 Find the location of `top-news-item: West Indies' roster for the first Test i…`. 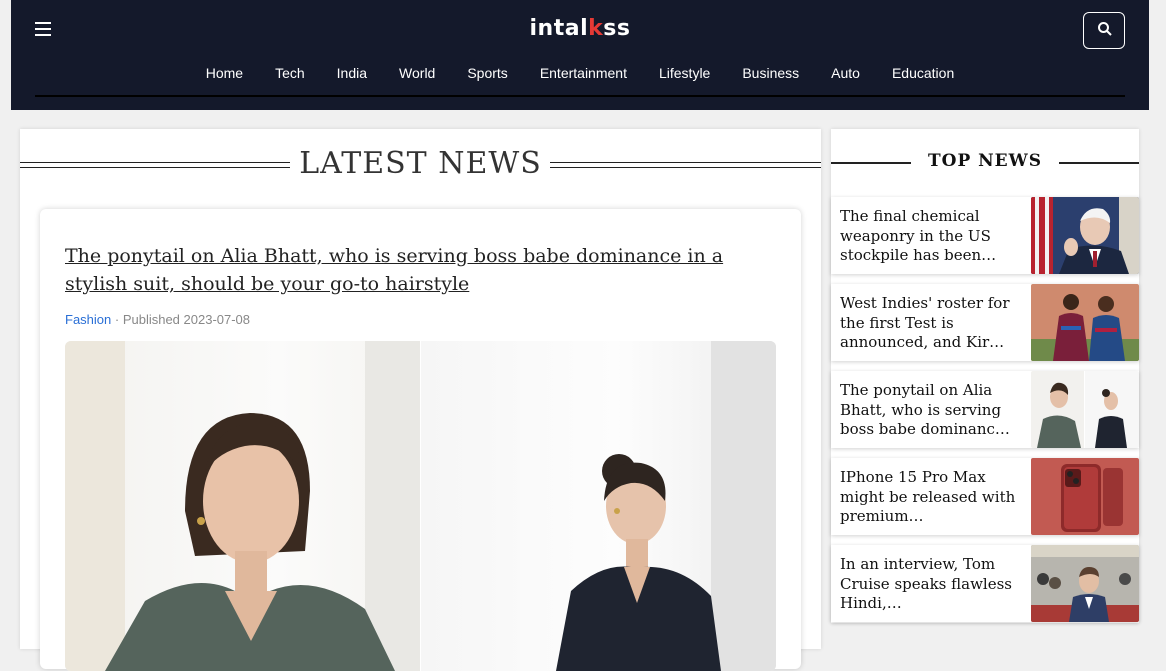

top-news-item: West Indies' roster for the first Test i… is located at coordinates (985, 322).